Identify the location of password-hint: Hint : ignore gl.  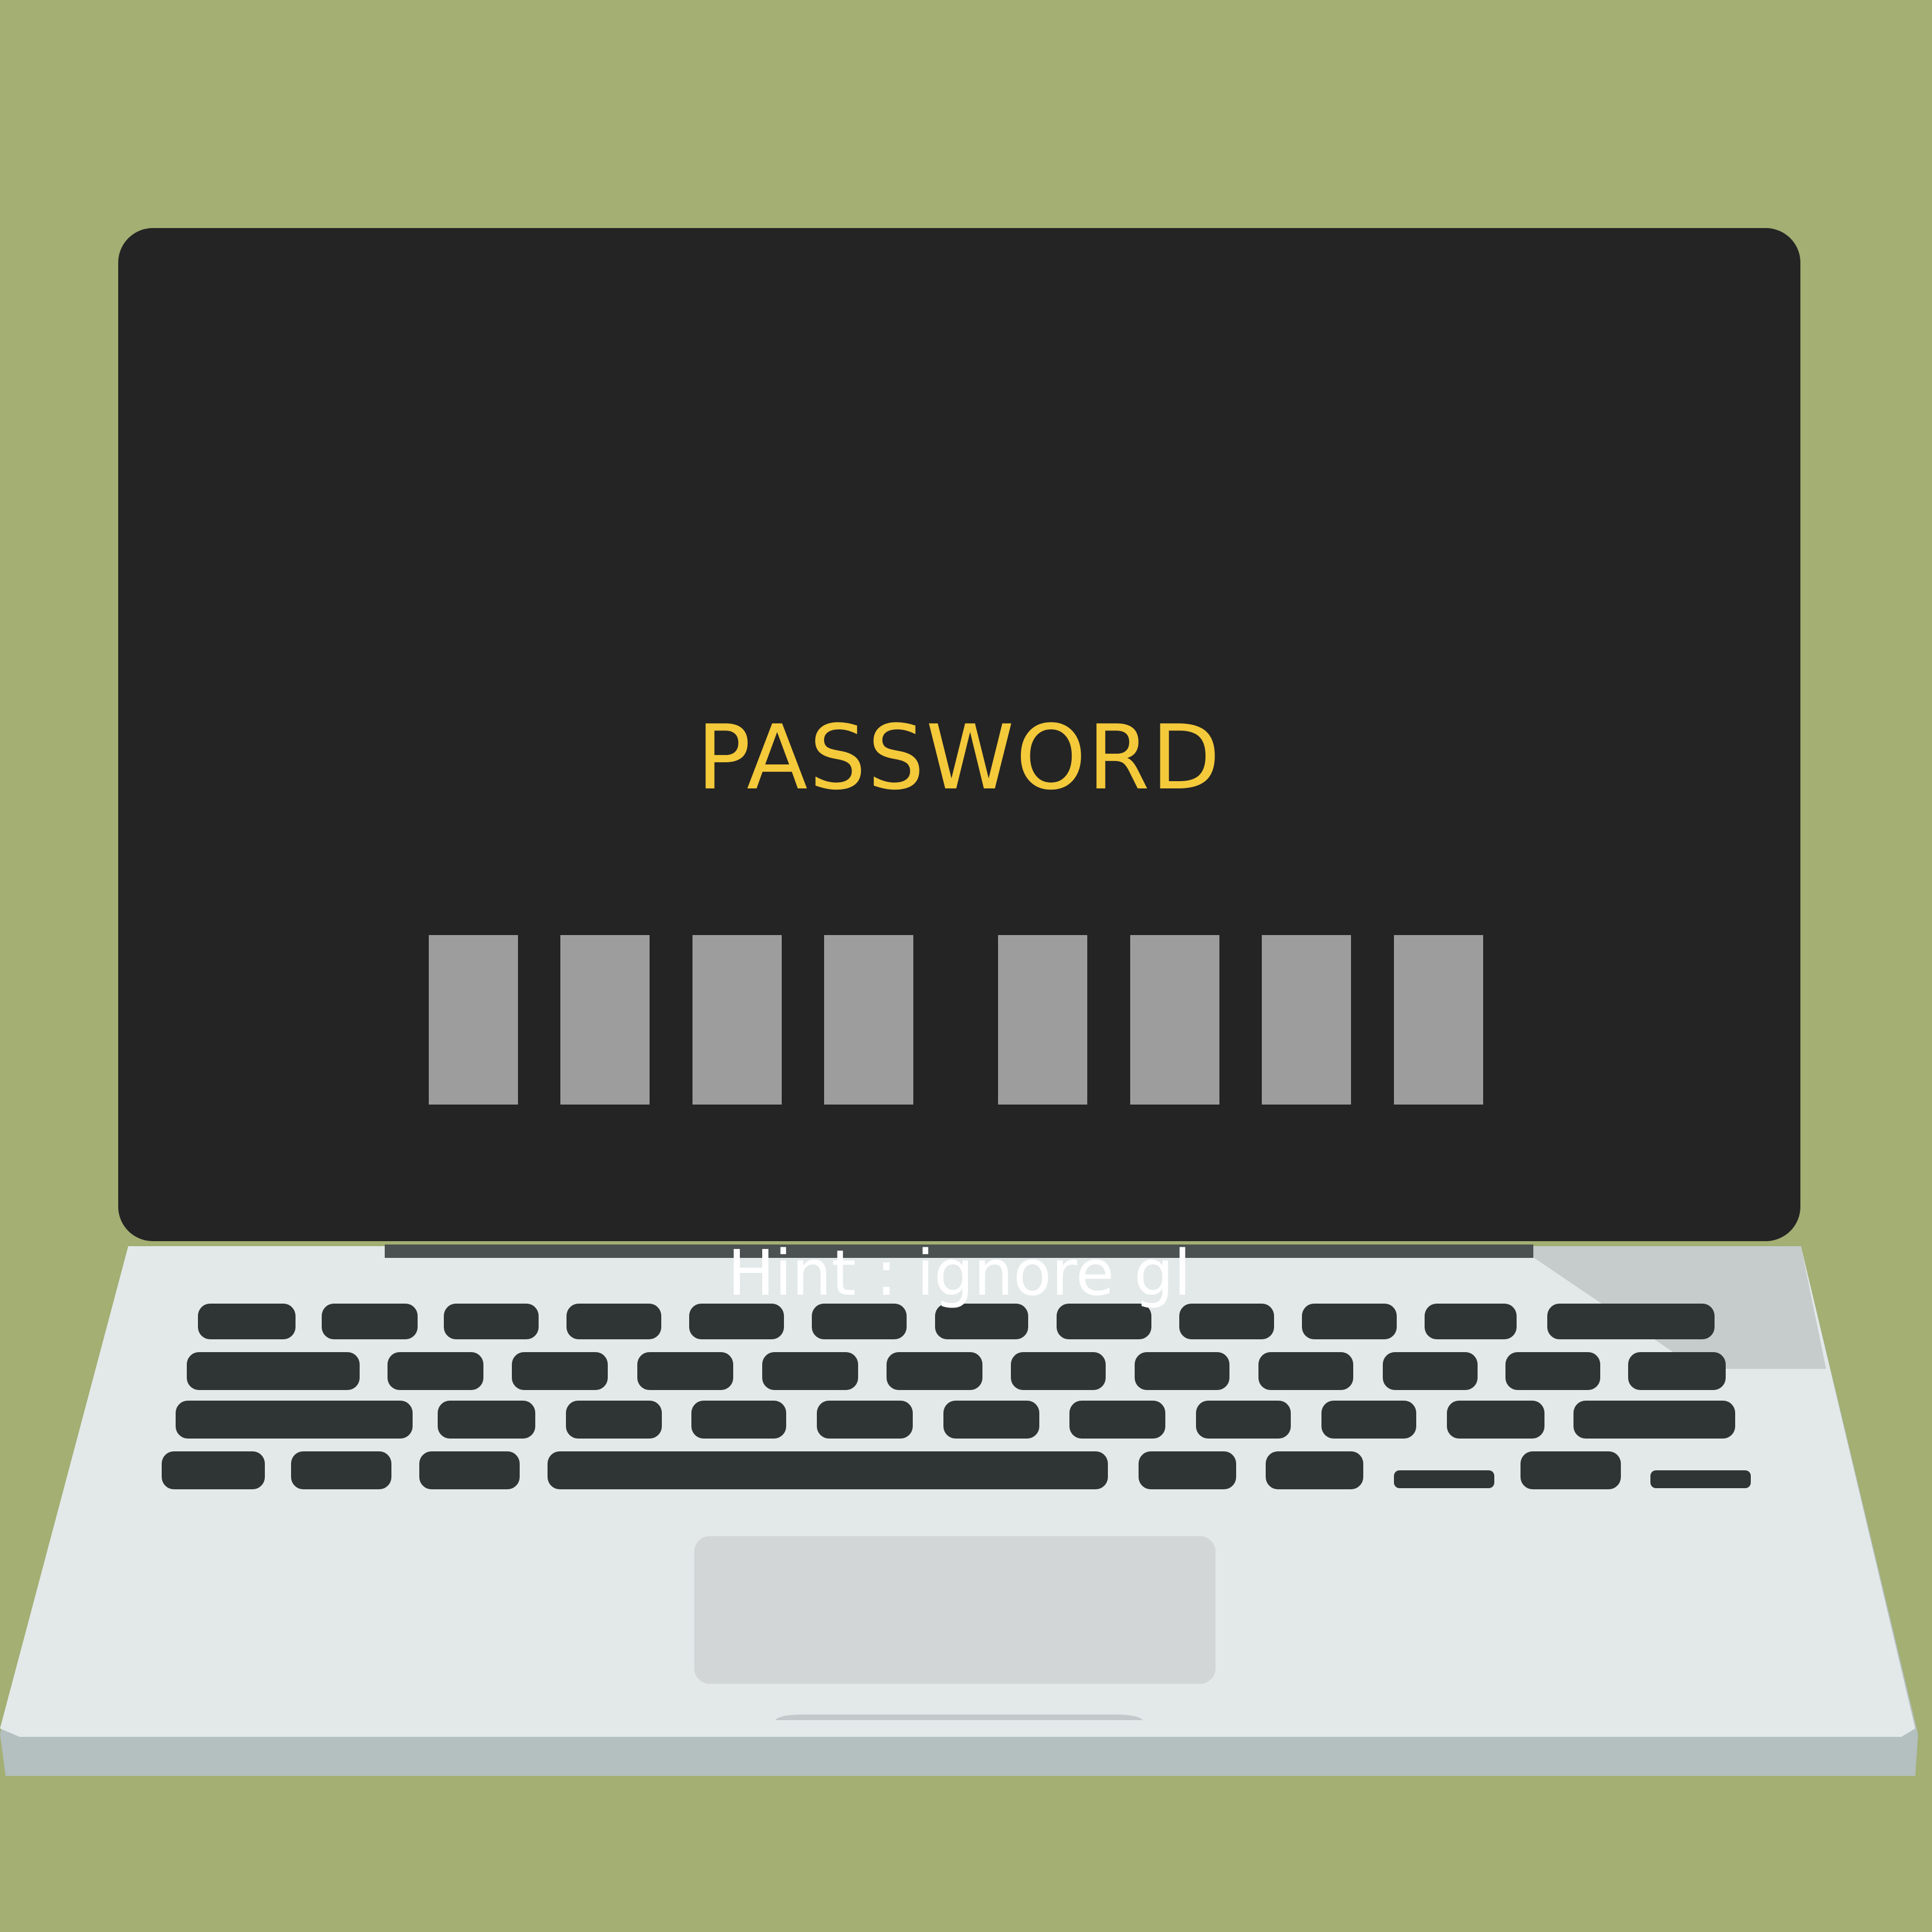
(959, 1274).